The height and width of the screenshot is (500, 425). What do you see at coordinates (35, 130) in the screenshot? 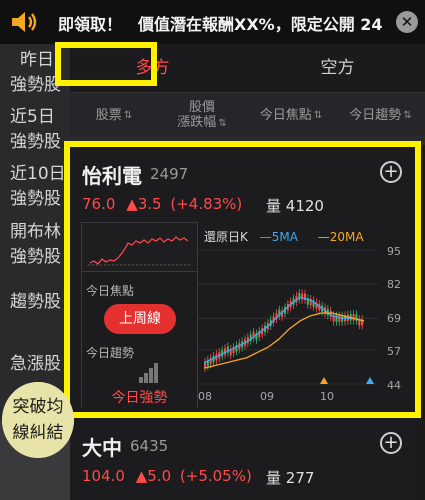
I see `sidebar-item-5day-strong: 近5日 強勢股` at bounding box center [35, 130].